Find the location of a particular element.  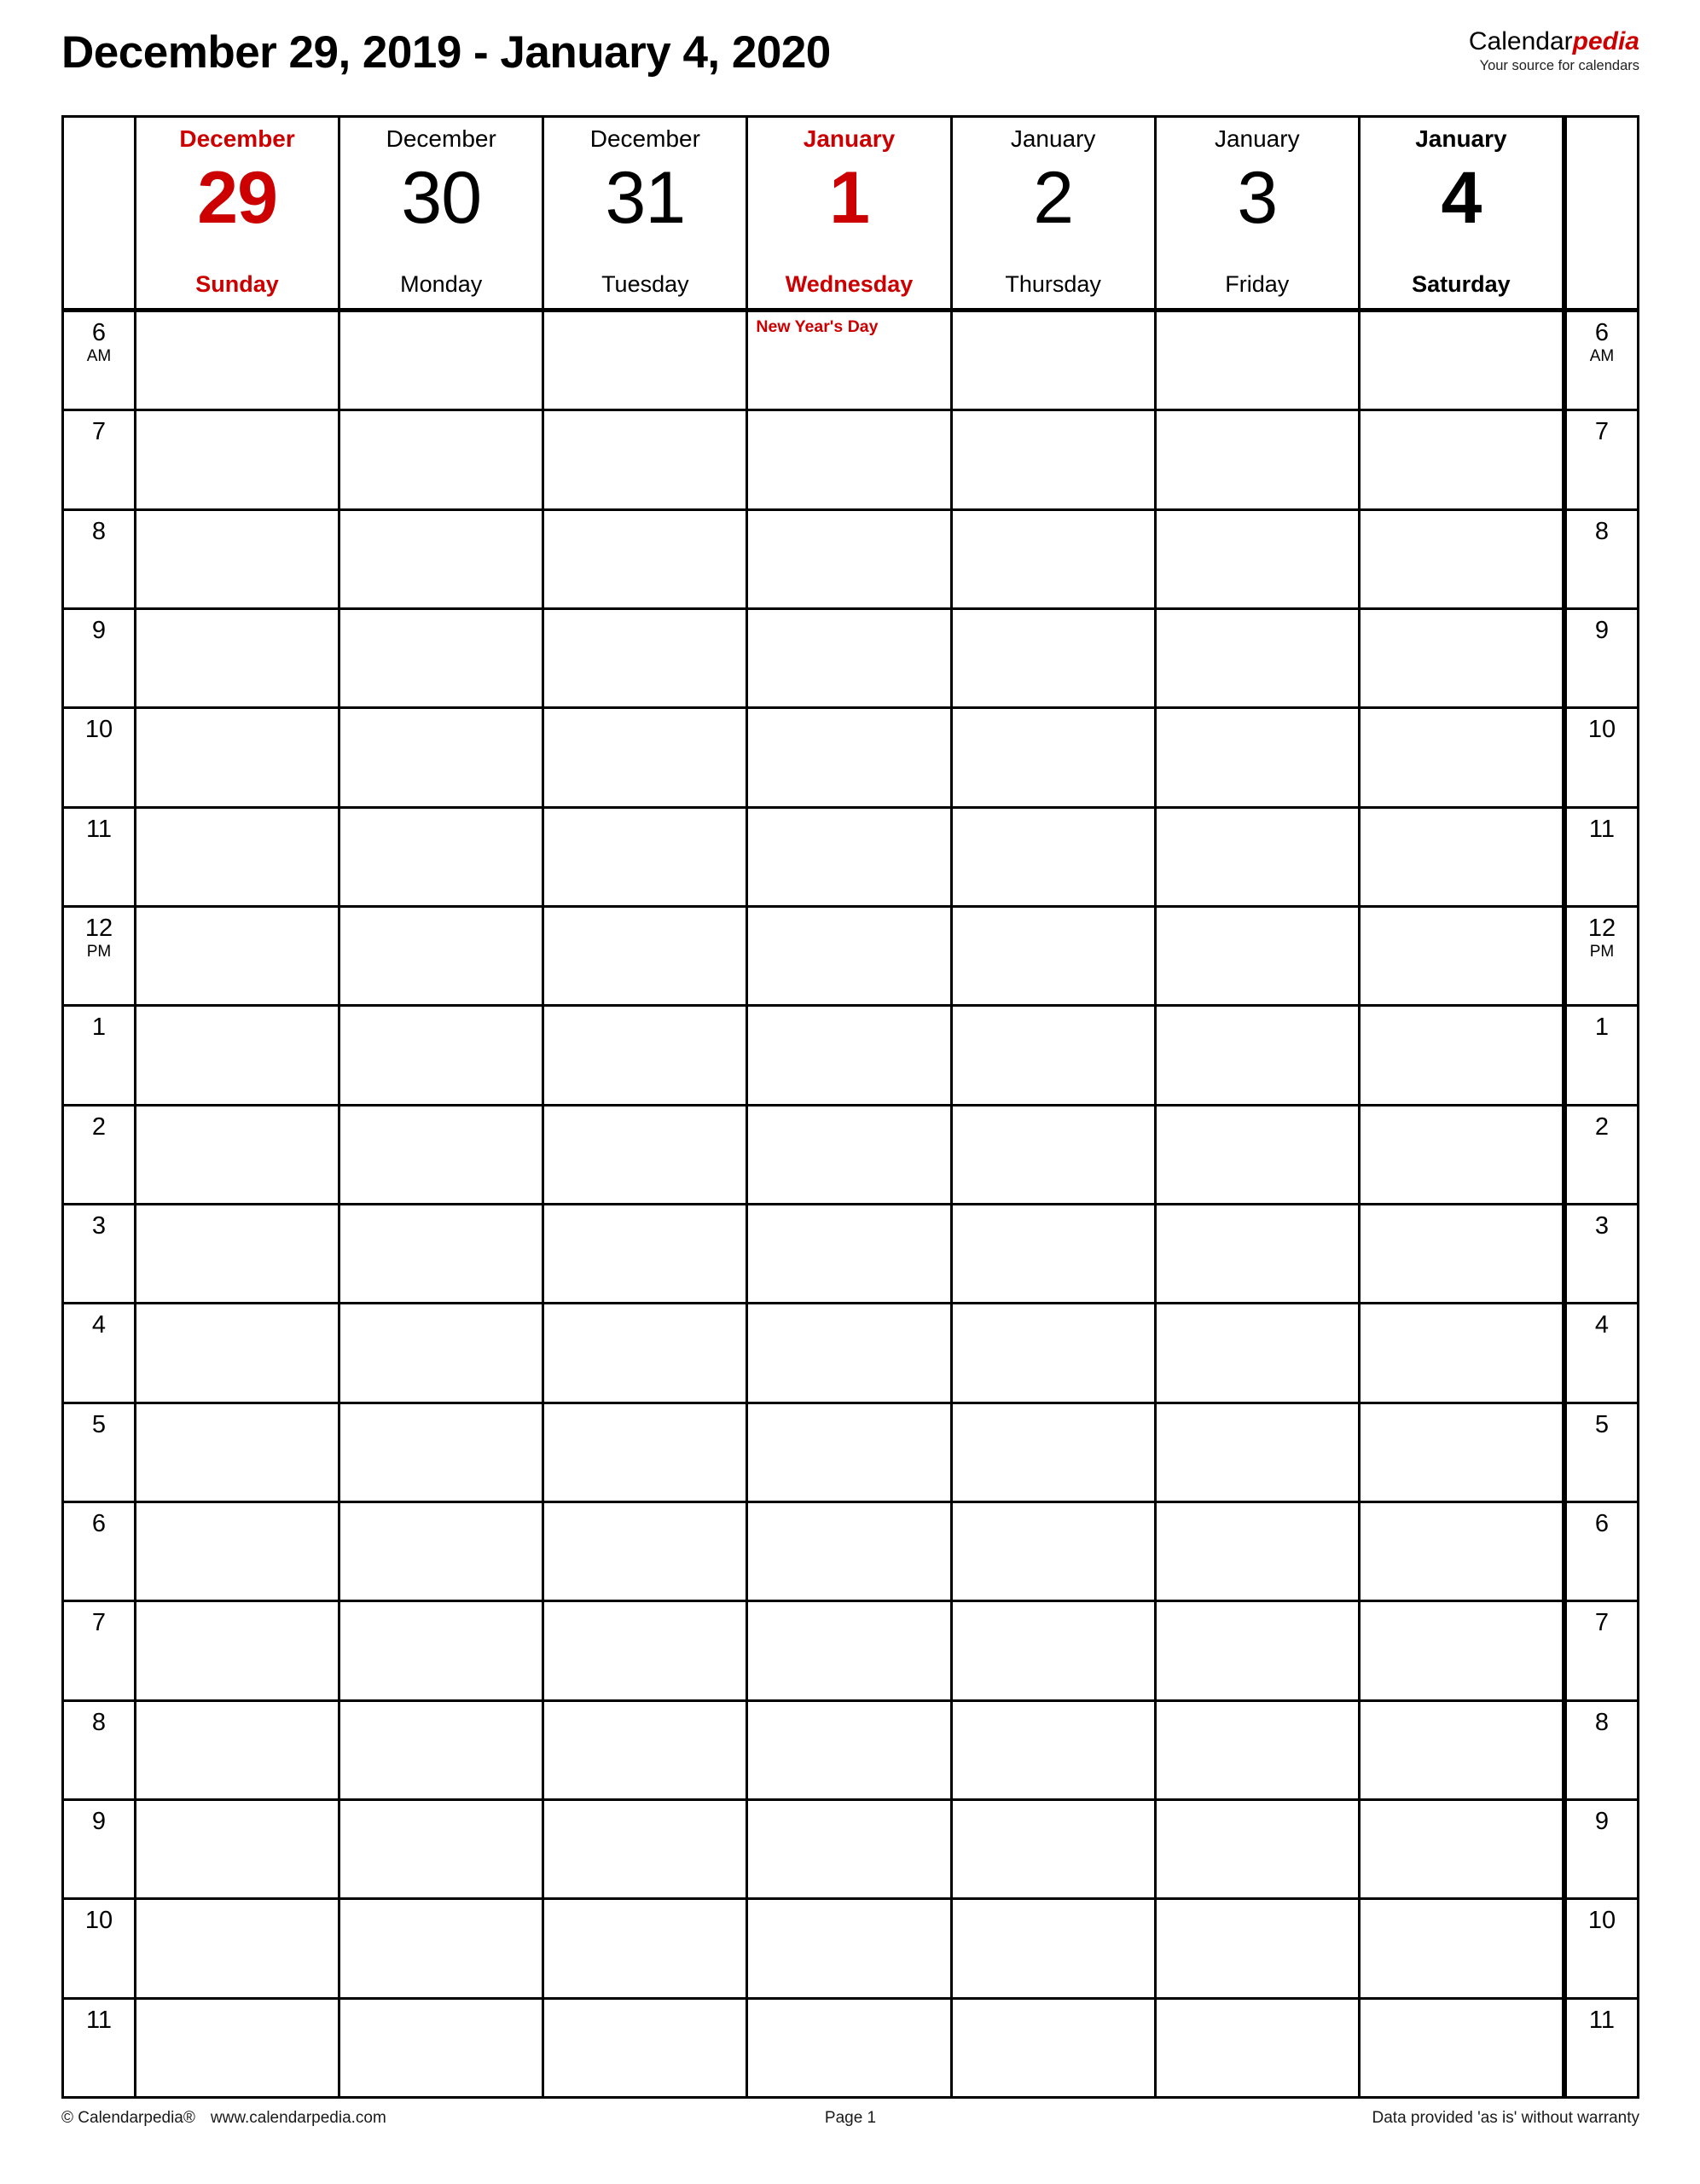

day-header-saturday: January 4 Saturday is located at coordinates (1462, 213).